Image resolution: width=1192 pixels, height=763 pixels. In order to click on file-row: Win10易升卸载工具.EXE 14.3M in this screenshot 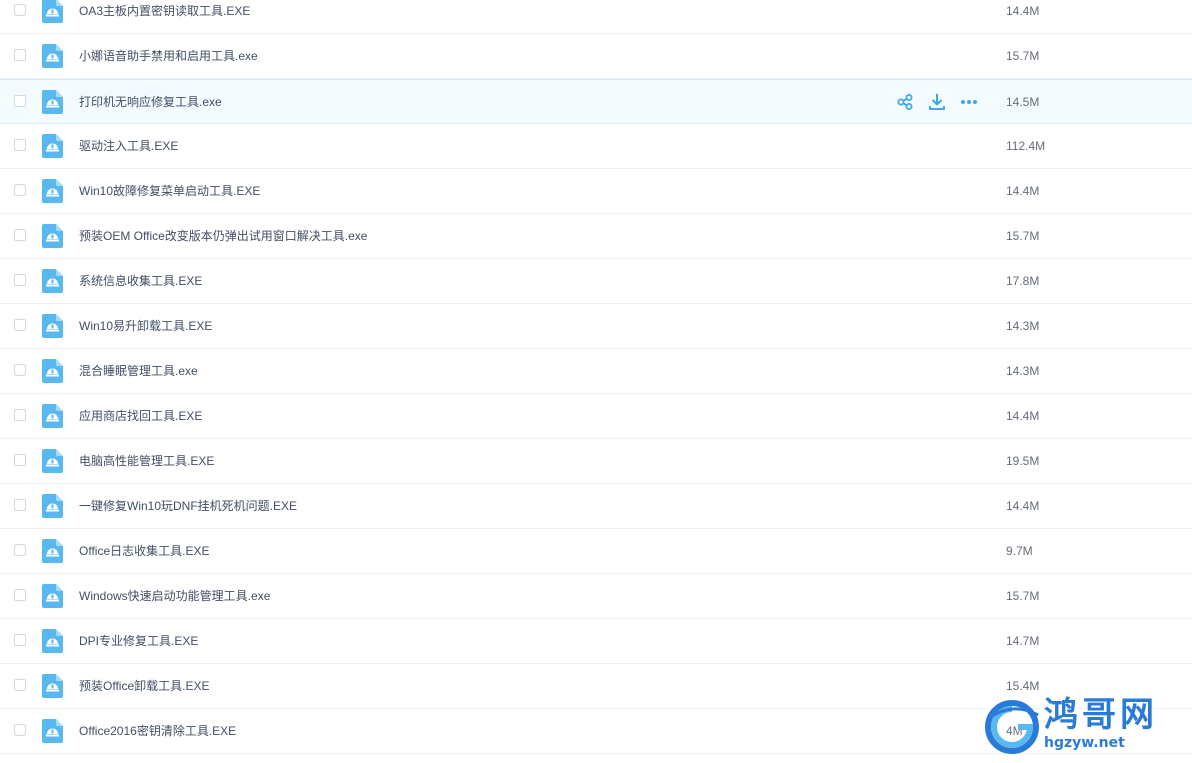, I will do `click(596, 326)`.